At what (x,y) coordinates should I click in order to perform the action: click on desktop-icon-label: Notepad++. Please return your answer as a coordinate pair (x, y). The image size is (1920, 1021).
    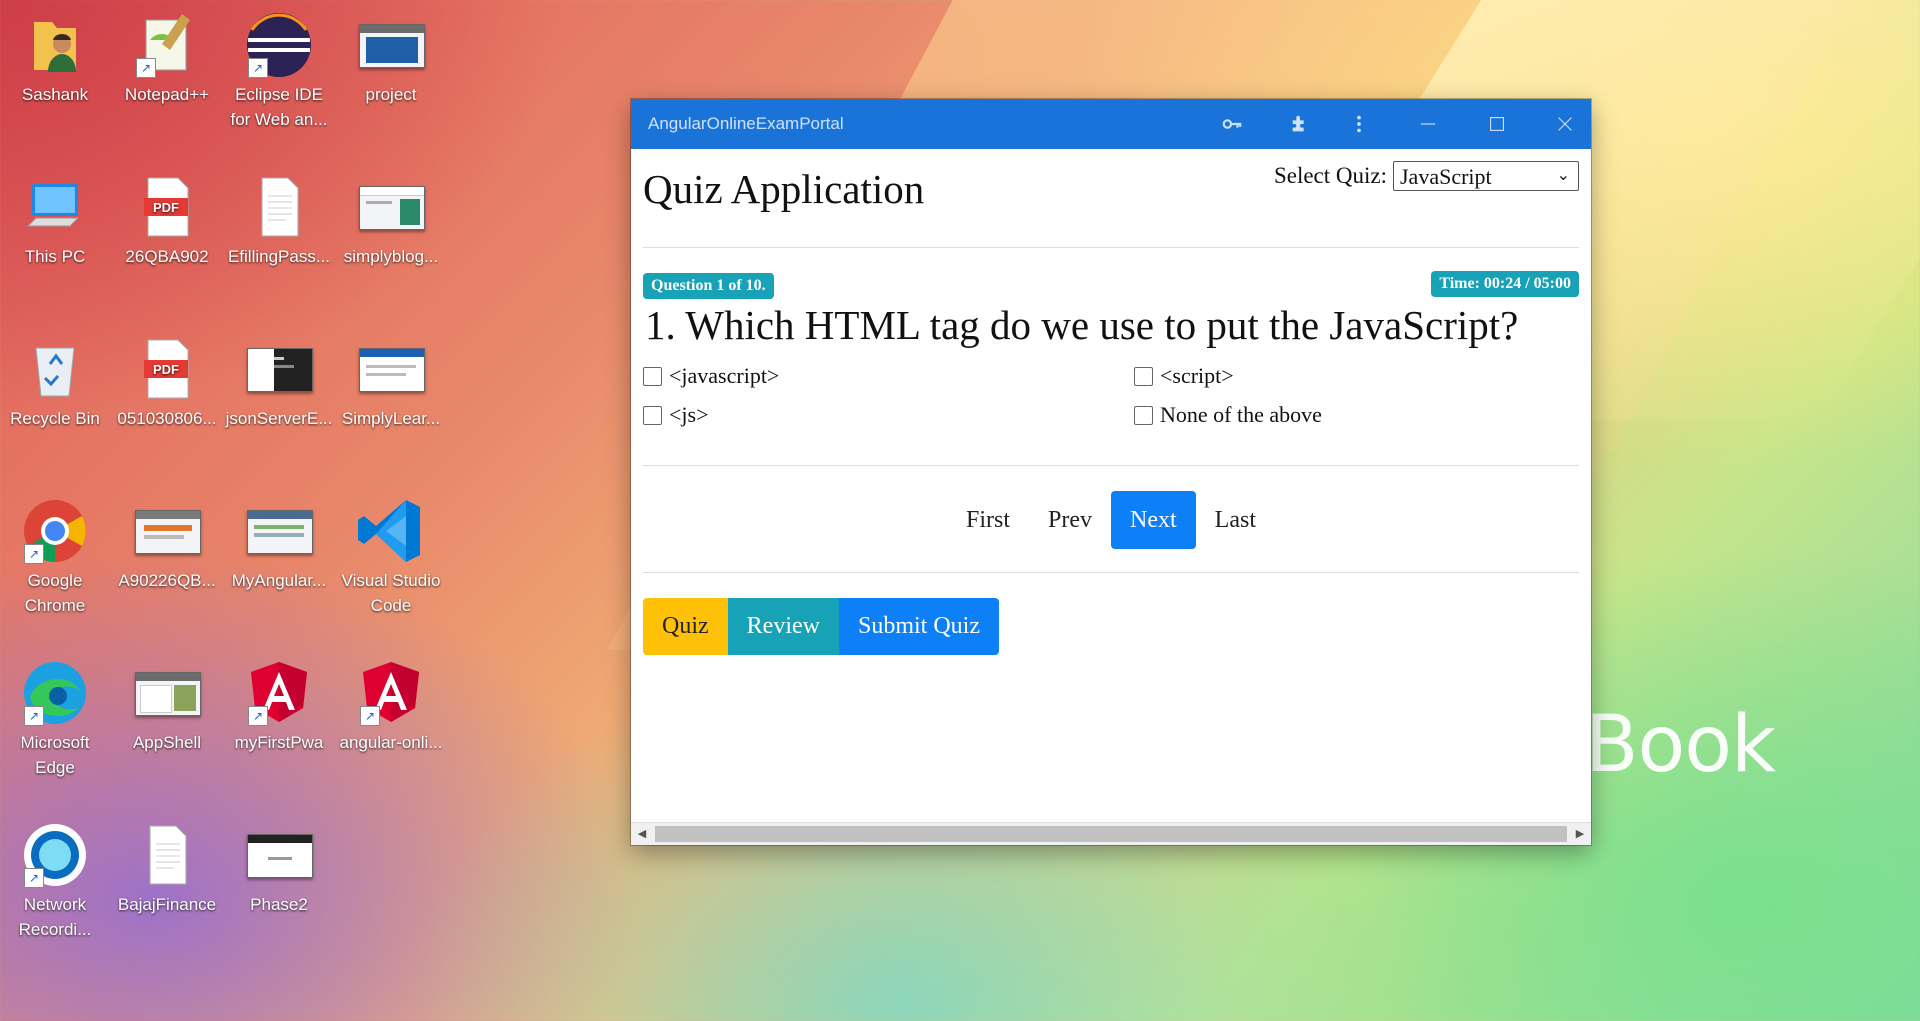
    Looking at the image, I should click on (167, 94).